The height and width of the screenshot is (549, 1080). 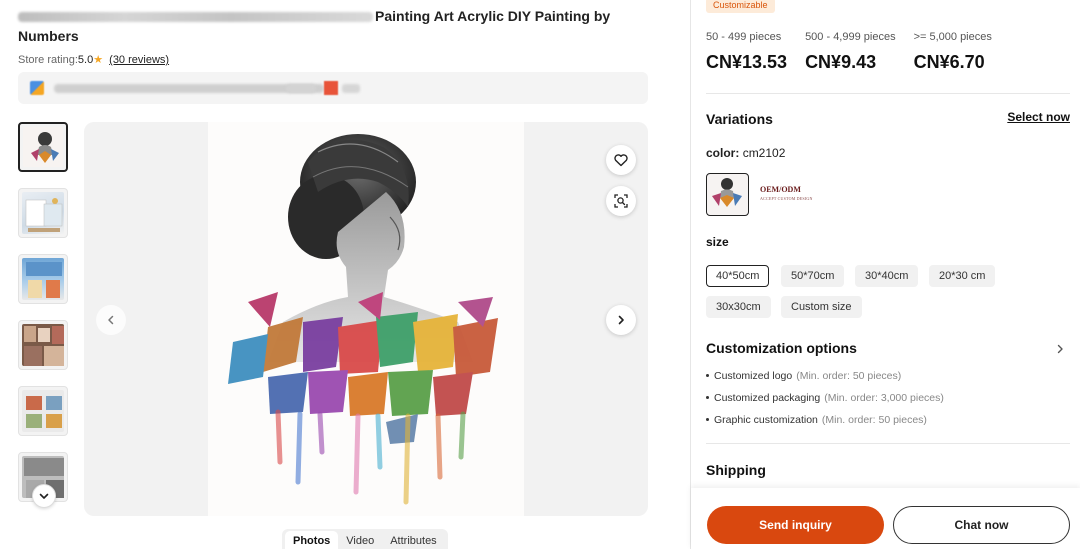 I want to click on thumbnail-list, so click(x=44, y=318).